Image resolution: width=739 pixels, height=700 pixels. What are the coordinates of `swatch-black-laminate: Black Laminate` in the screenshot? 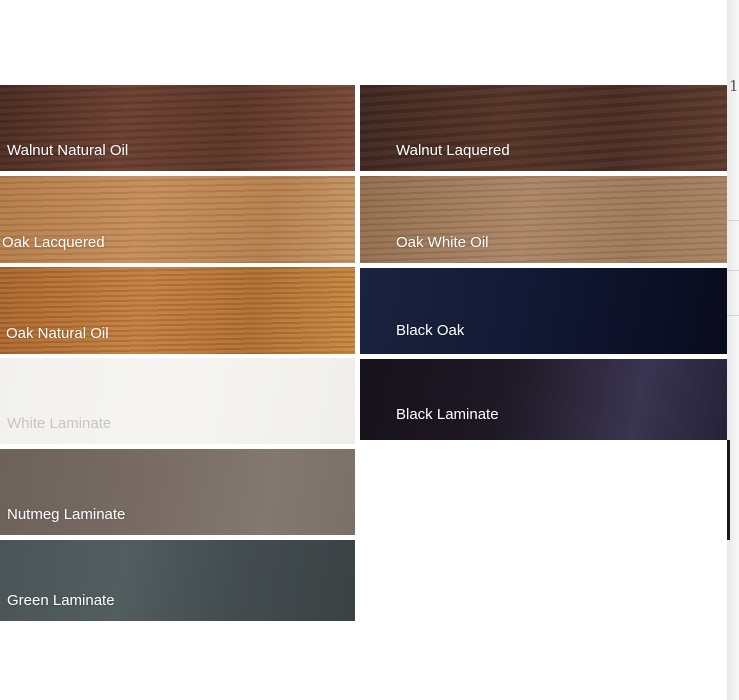 It's located at (543, 399).